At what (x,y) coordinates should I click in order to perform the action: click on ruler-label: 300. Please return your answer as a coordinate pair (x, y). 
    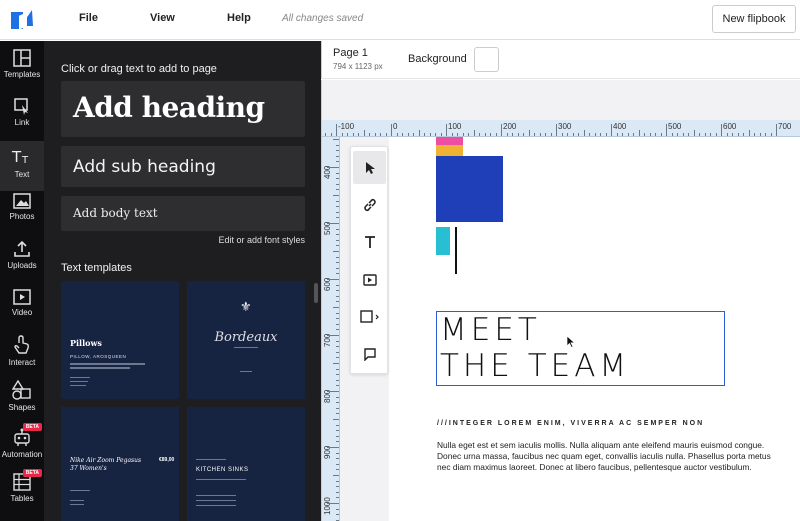
    Looking at the image, I should click on (565, 126).